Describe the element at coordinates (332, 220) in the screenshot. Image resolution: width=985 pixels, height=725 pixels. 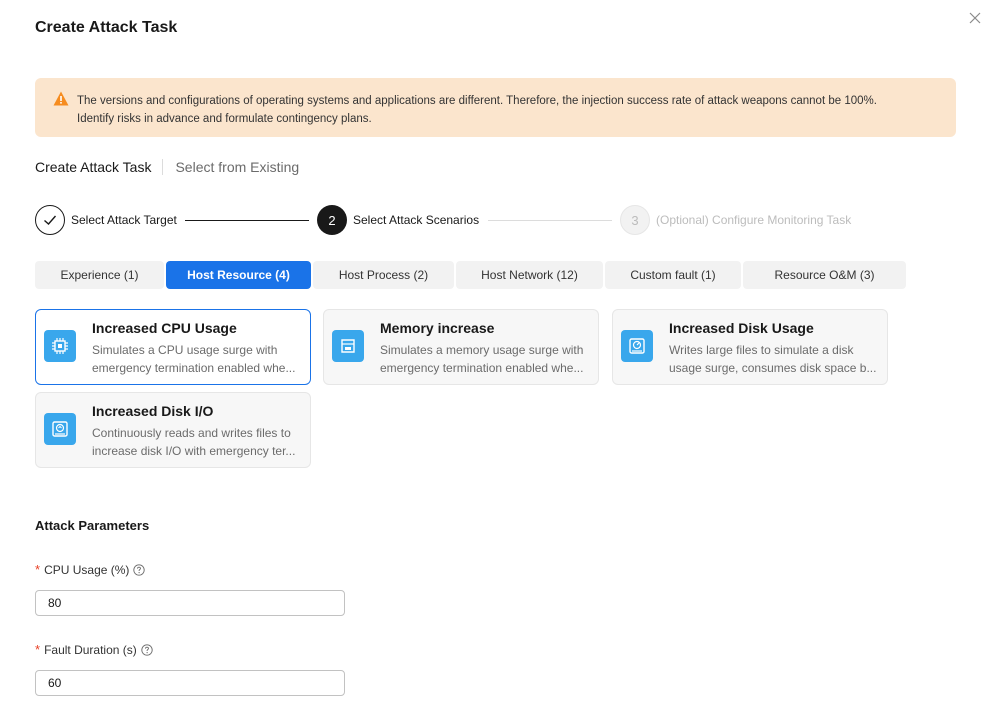
I see `step-2-circle: 2` at that location.